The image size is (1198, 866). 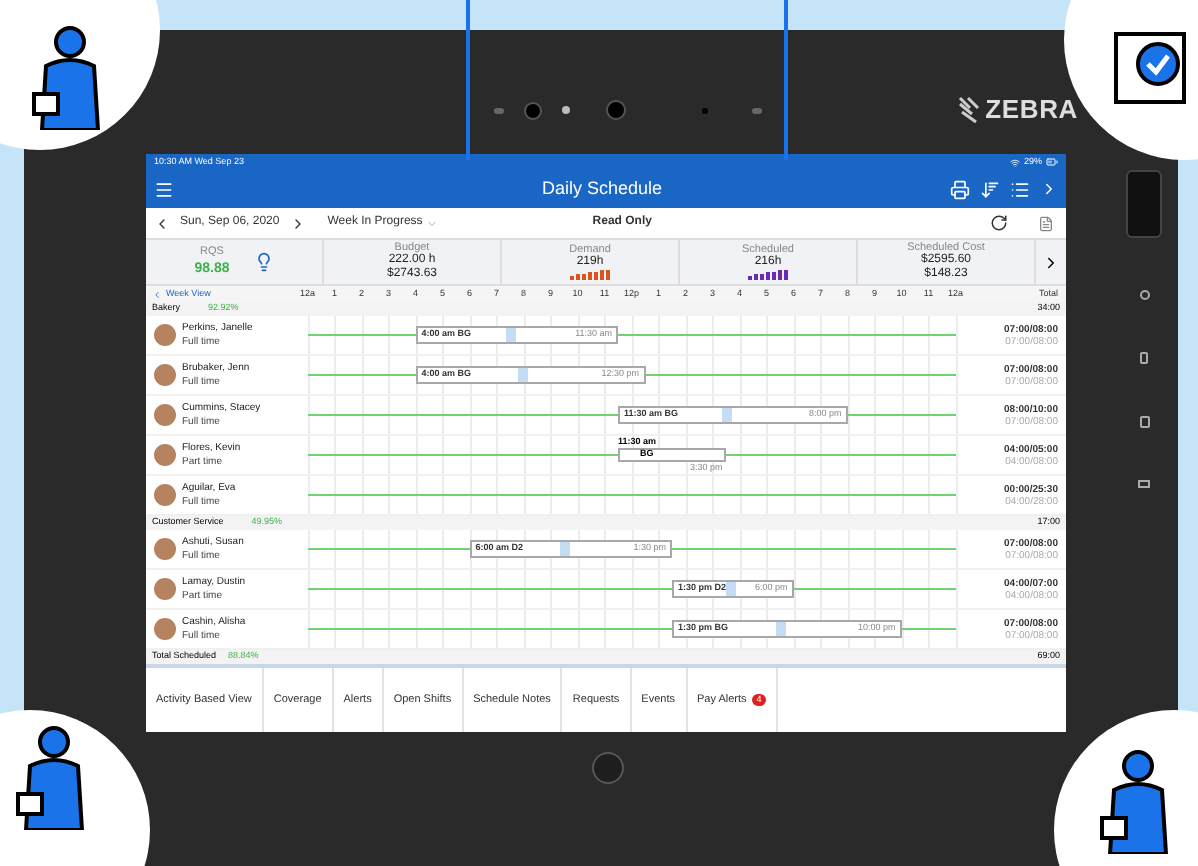 What do you see at coordinates (1031, 110) in the screenshot?
I see `brand-logo: ZEBRA` at bounding box center [1031, 110].